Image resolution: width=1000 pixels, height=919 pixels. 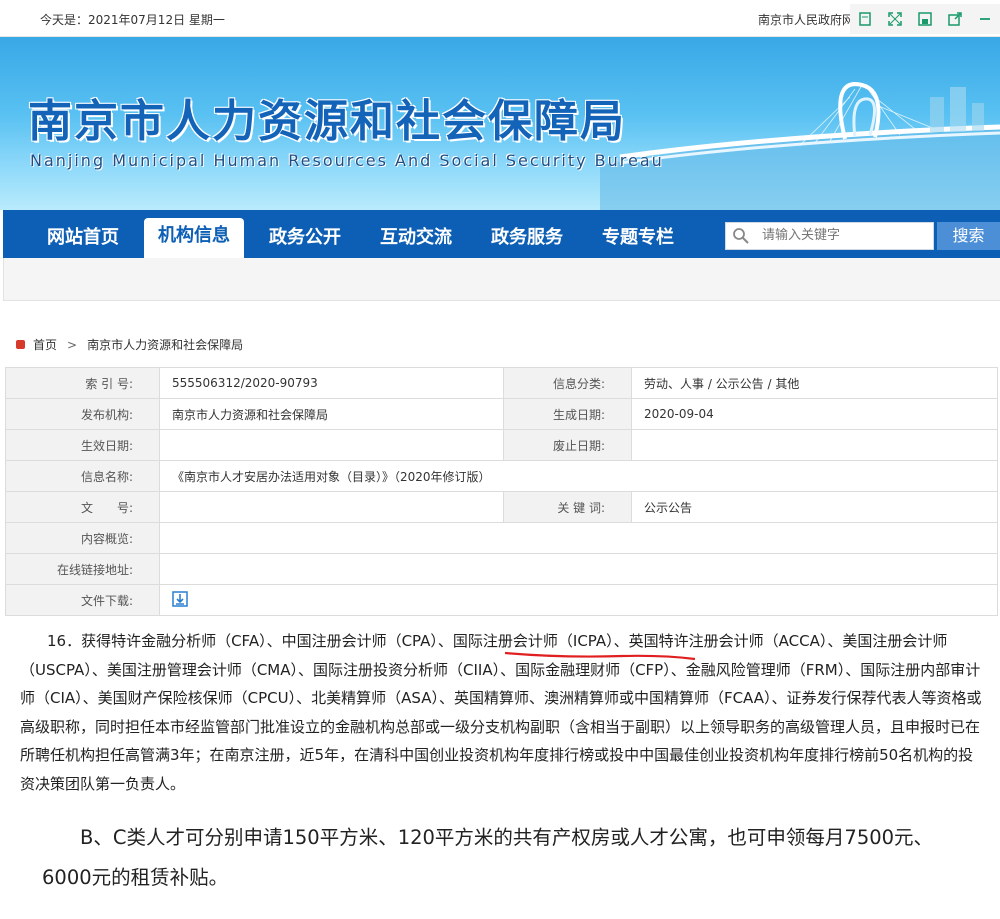 What do you see at coordinates (968, 236) in the screenshot?
I see `search-button: 搜索` at bounding box center [968, 236].